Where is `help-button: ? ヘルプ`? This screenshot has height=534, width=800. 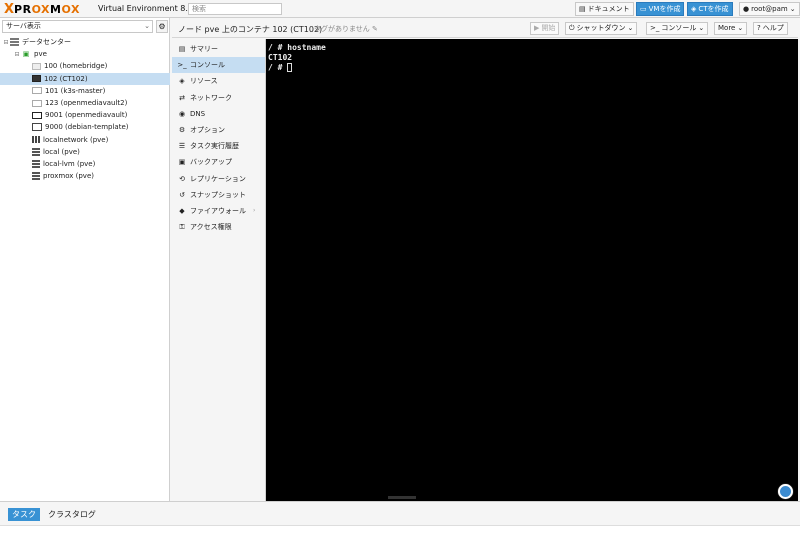 help-button: ? ヘルプ is located at coordinates (770, 28).